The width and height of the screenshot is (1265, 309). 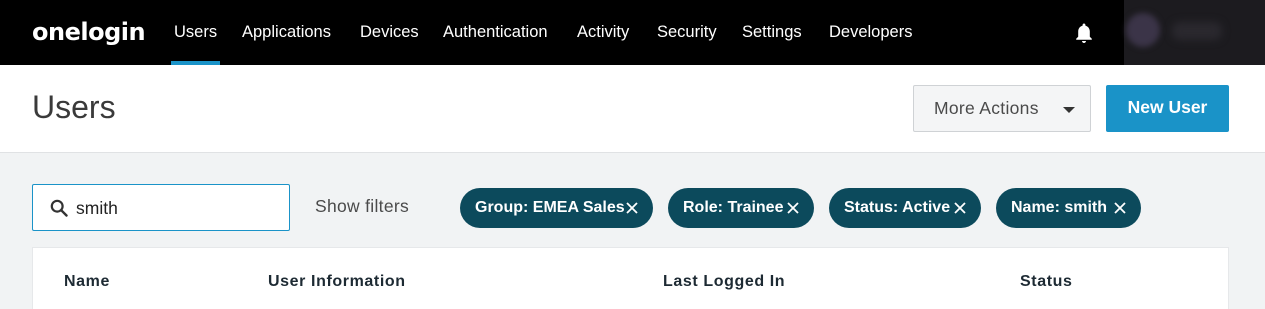 I want to click on new-user-button: New User, so click(x=1167, y=108).